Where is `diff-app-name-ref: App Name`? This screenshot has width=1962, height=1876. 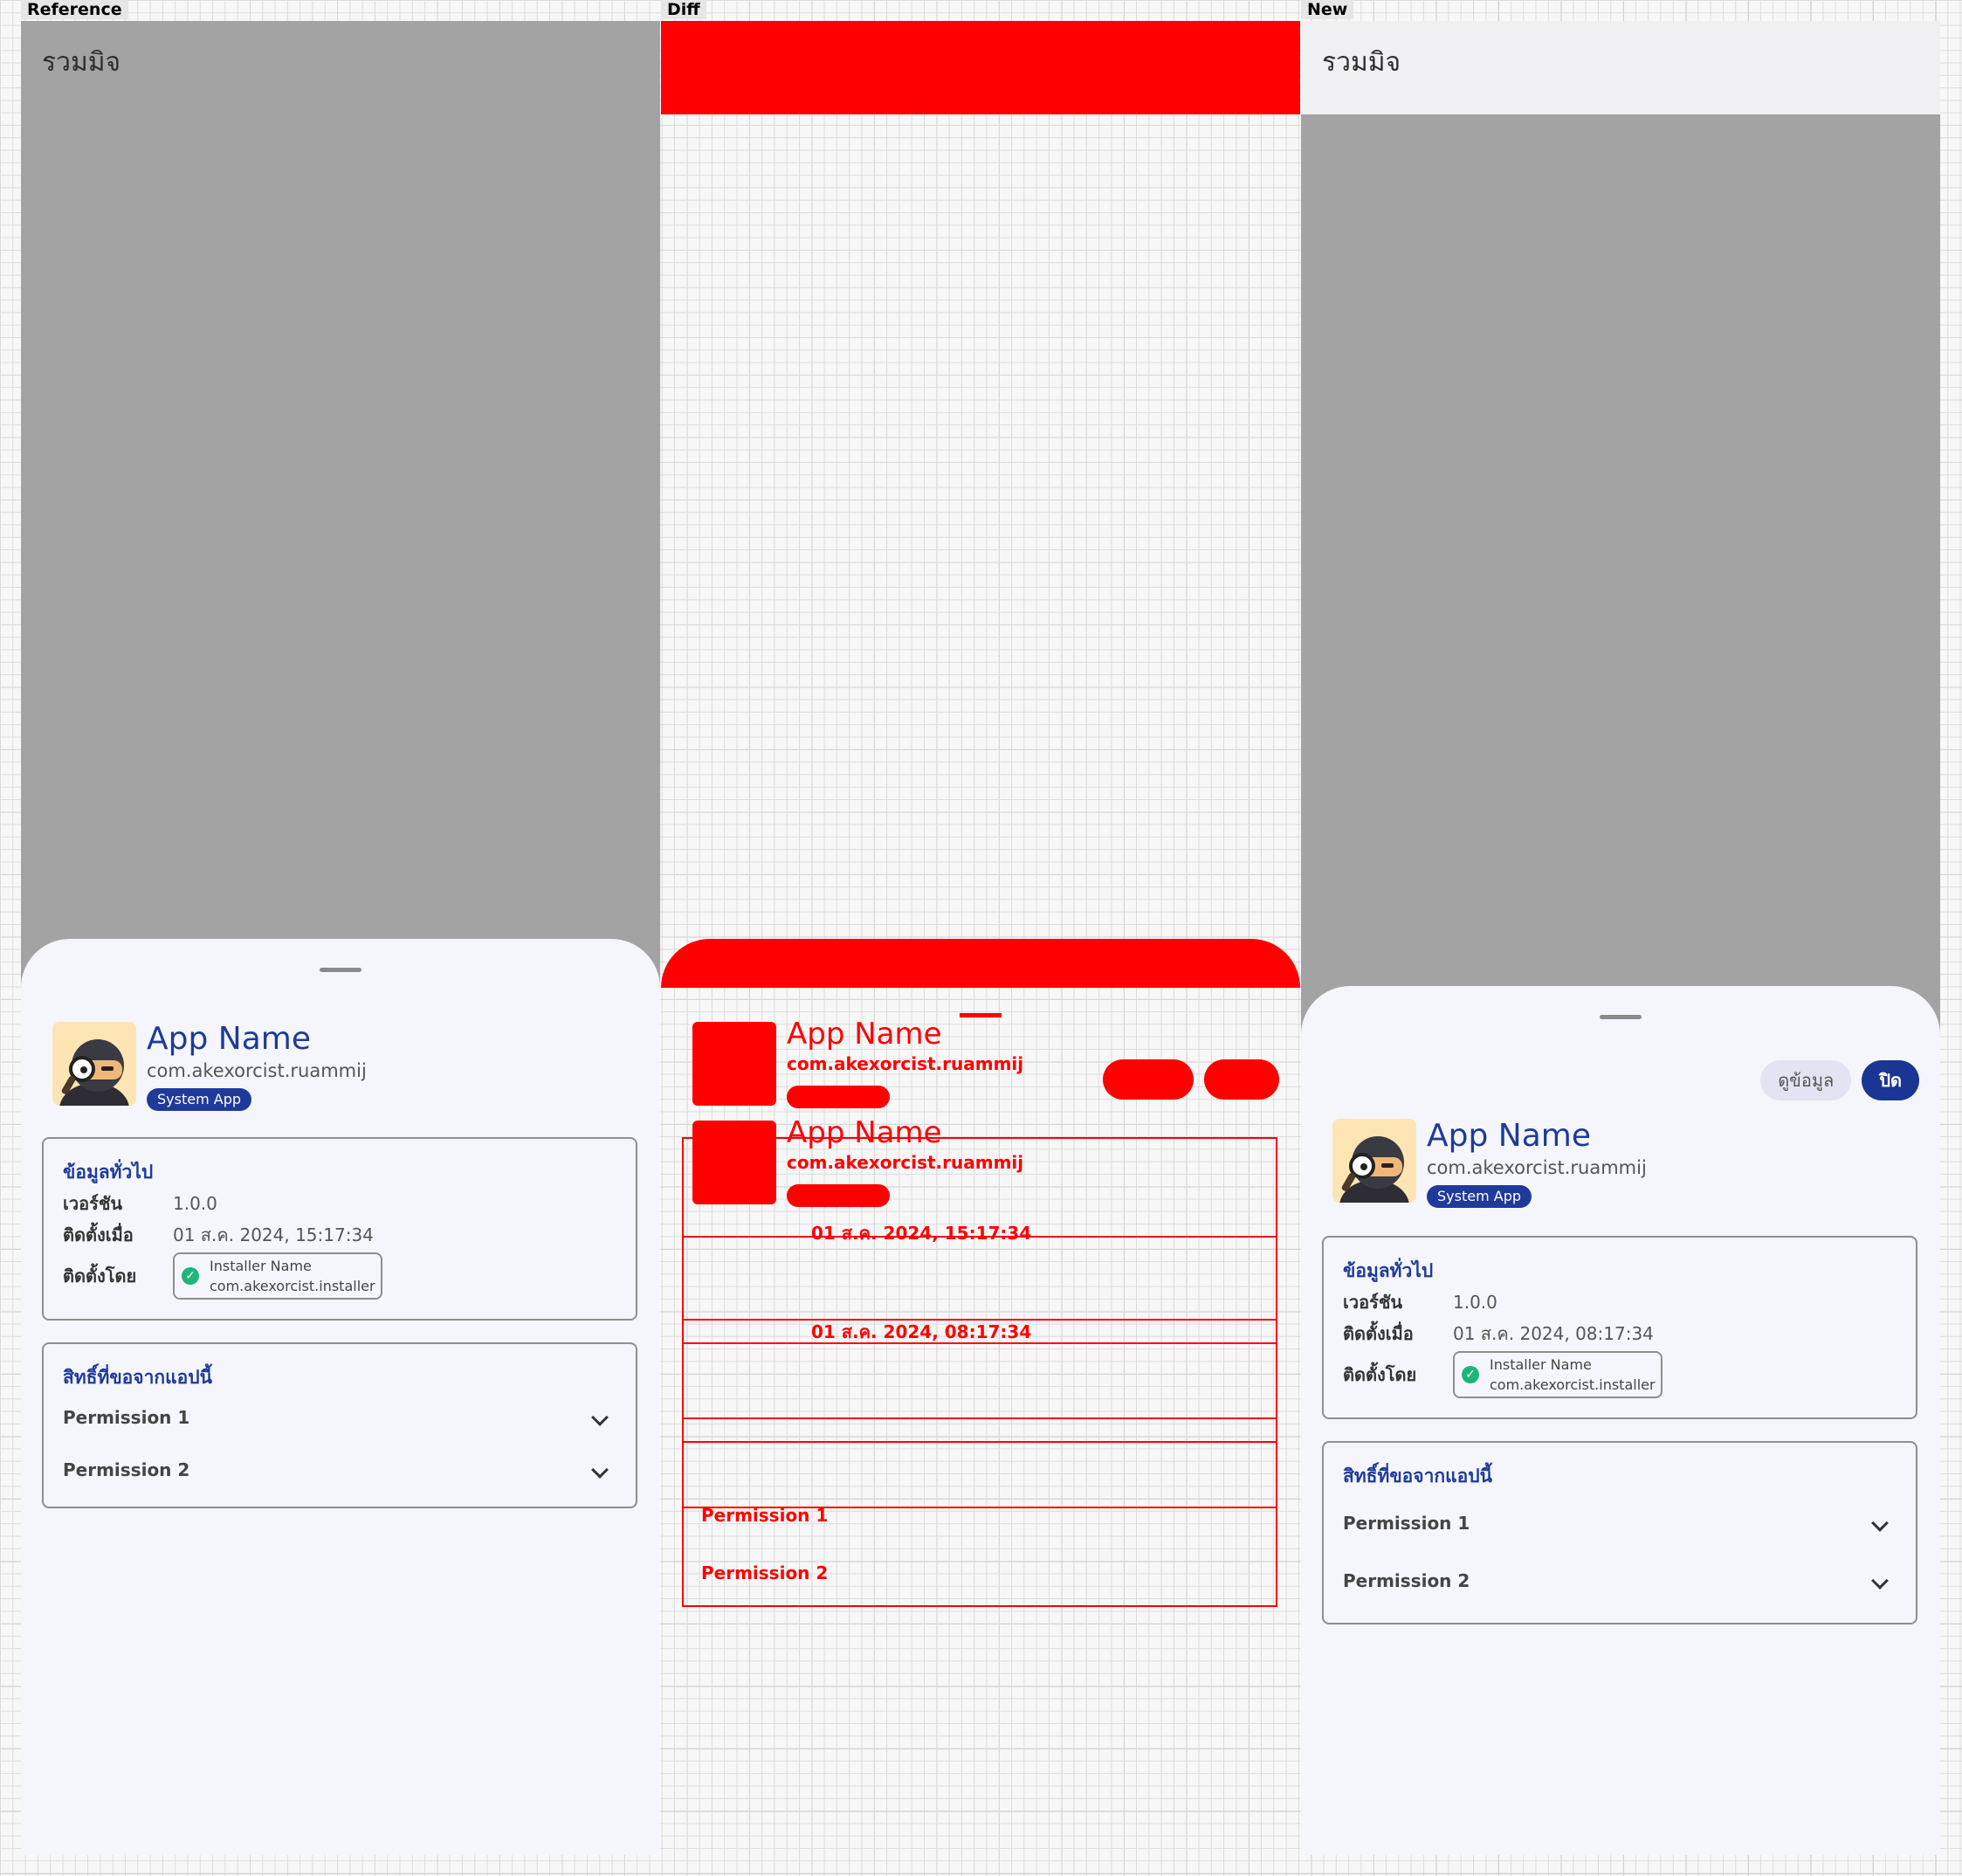
diff-app-name-ref: App Name is located at coordinates (864, 1035).